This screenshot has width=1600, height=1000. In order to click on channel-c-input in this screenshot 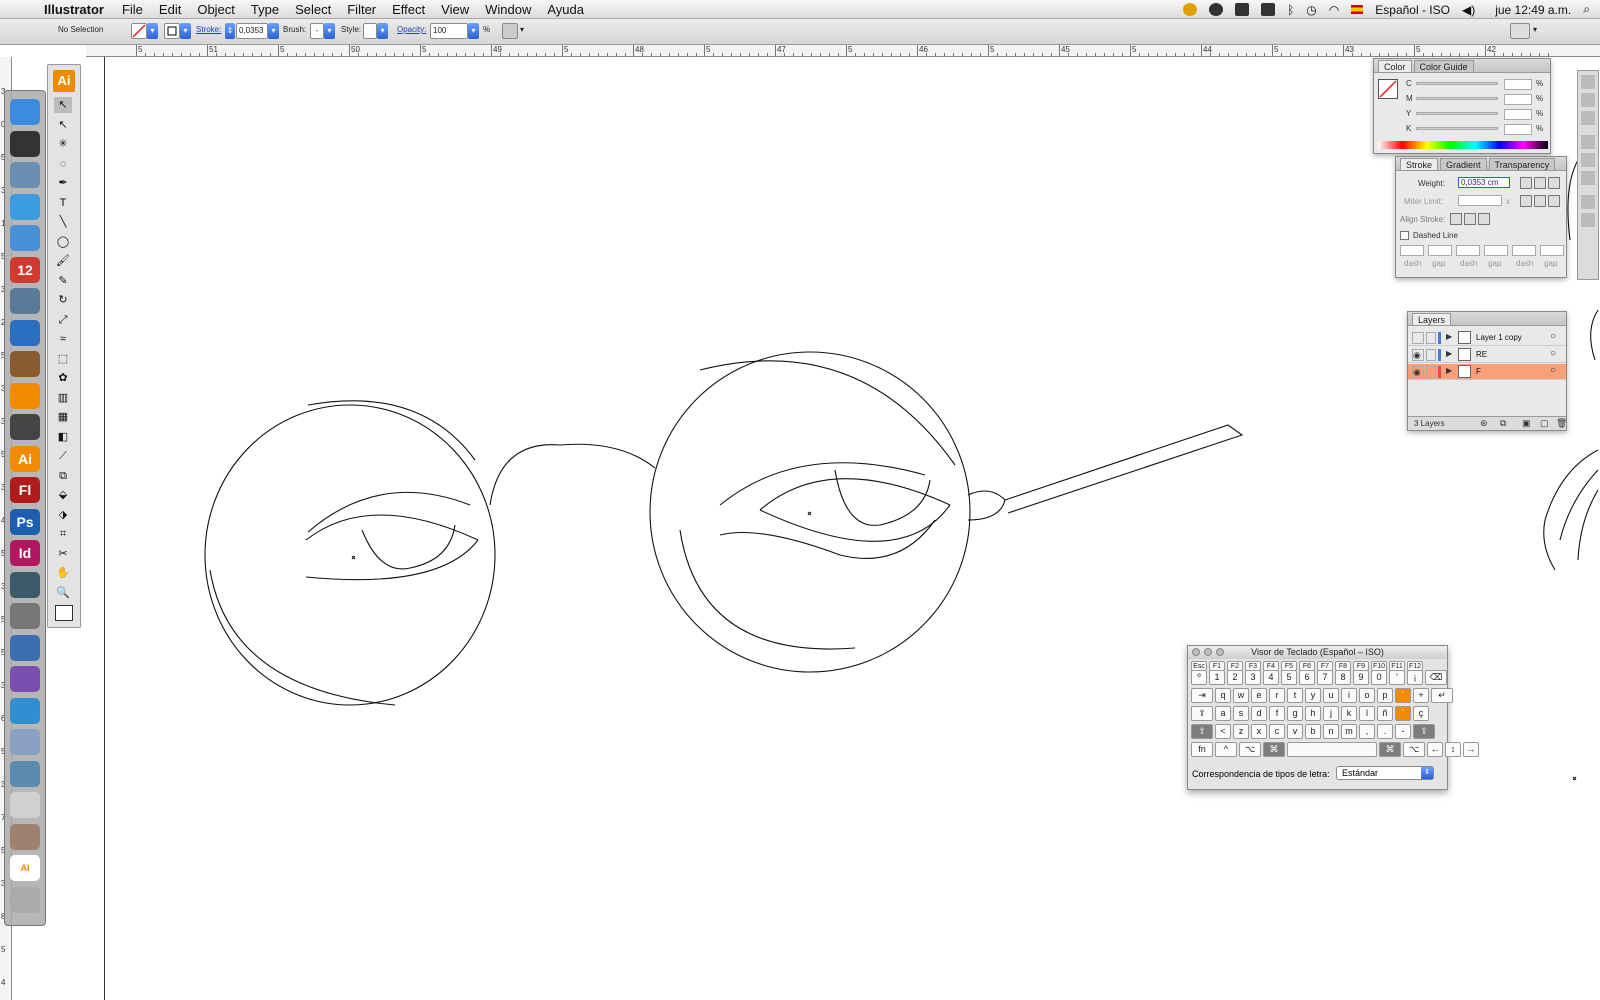, I will do `click(1518, 84)`.